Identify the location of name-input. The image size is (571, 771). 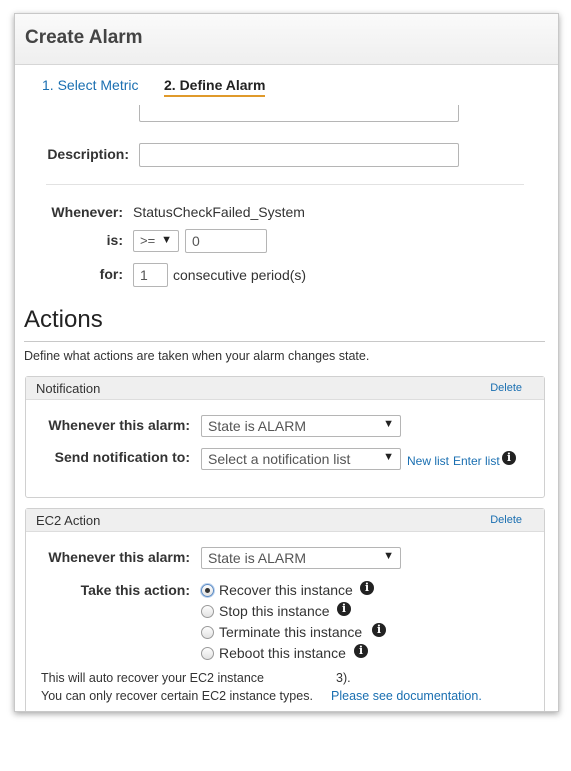
(299, 113).